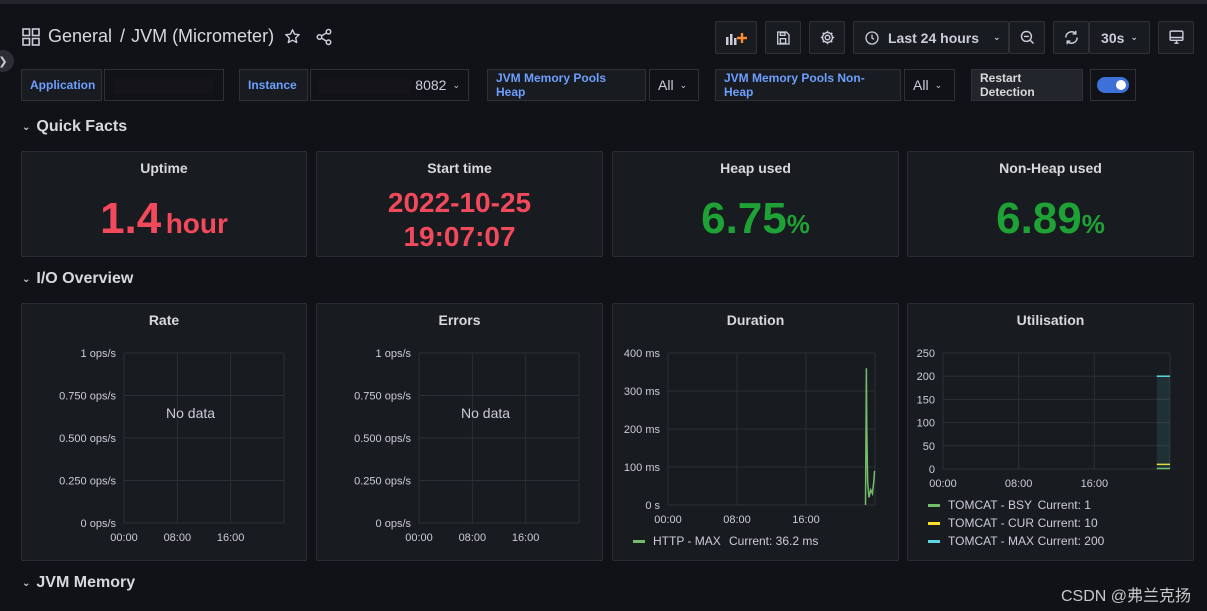 This screenshot has width=1207, height=611. What do you see at coordinates (991, 523) in the screenshot?
I see `legend-series-name: TOMCAT - CUR` at bounding box center [991, 523].